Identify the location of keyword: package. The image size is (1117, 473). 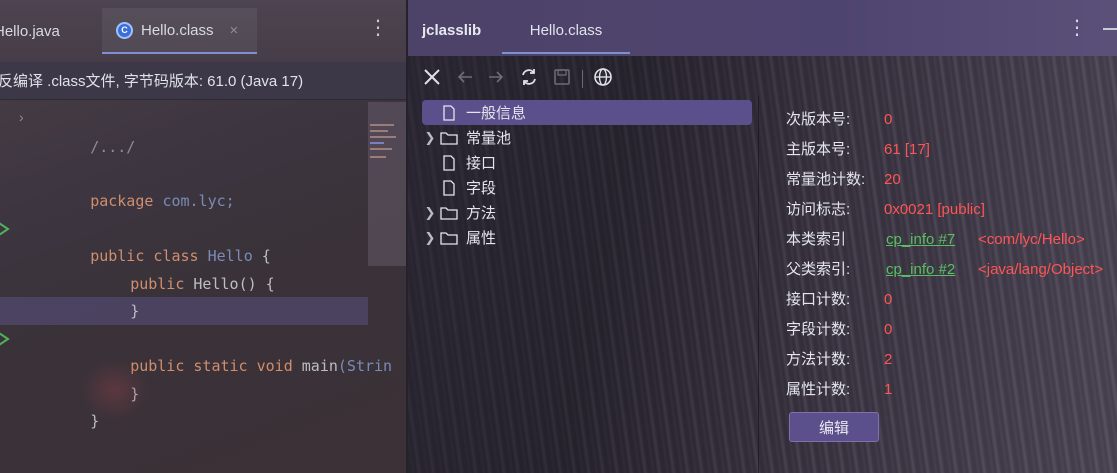
(122, 201).